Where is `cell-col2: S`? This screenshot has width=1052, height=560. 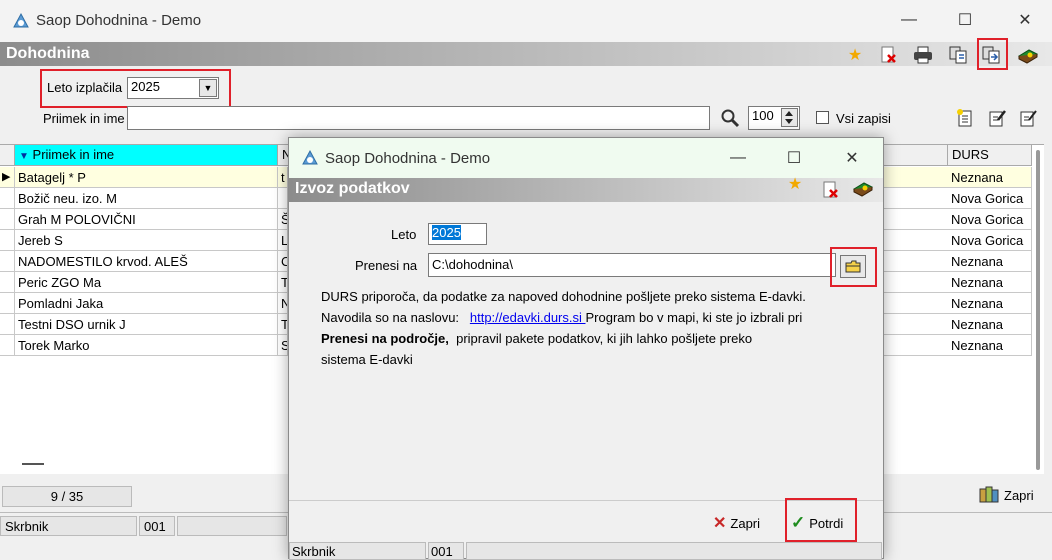 cell-col2: S is located at coordinates (283, 345).